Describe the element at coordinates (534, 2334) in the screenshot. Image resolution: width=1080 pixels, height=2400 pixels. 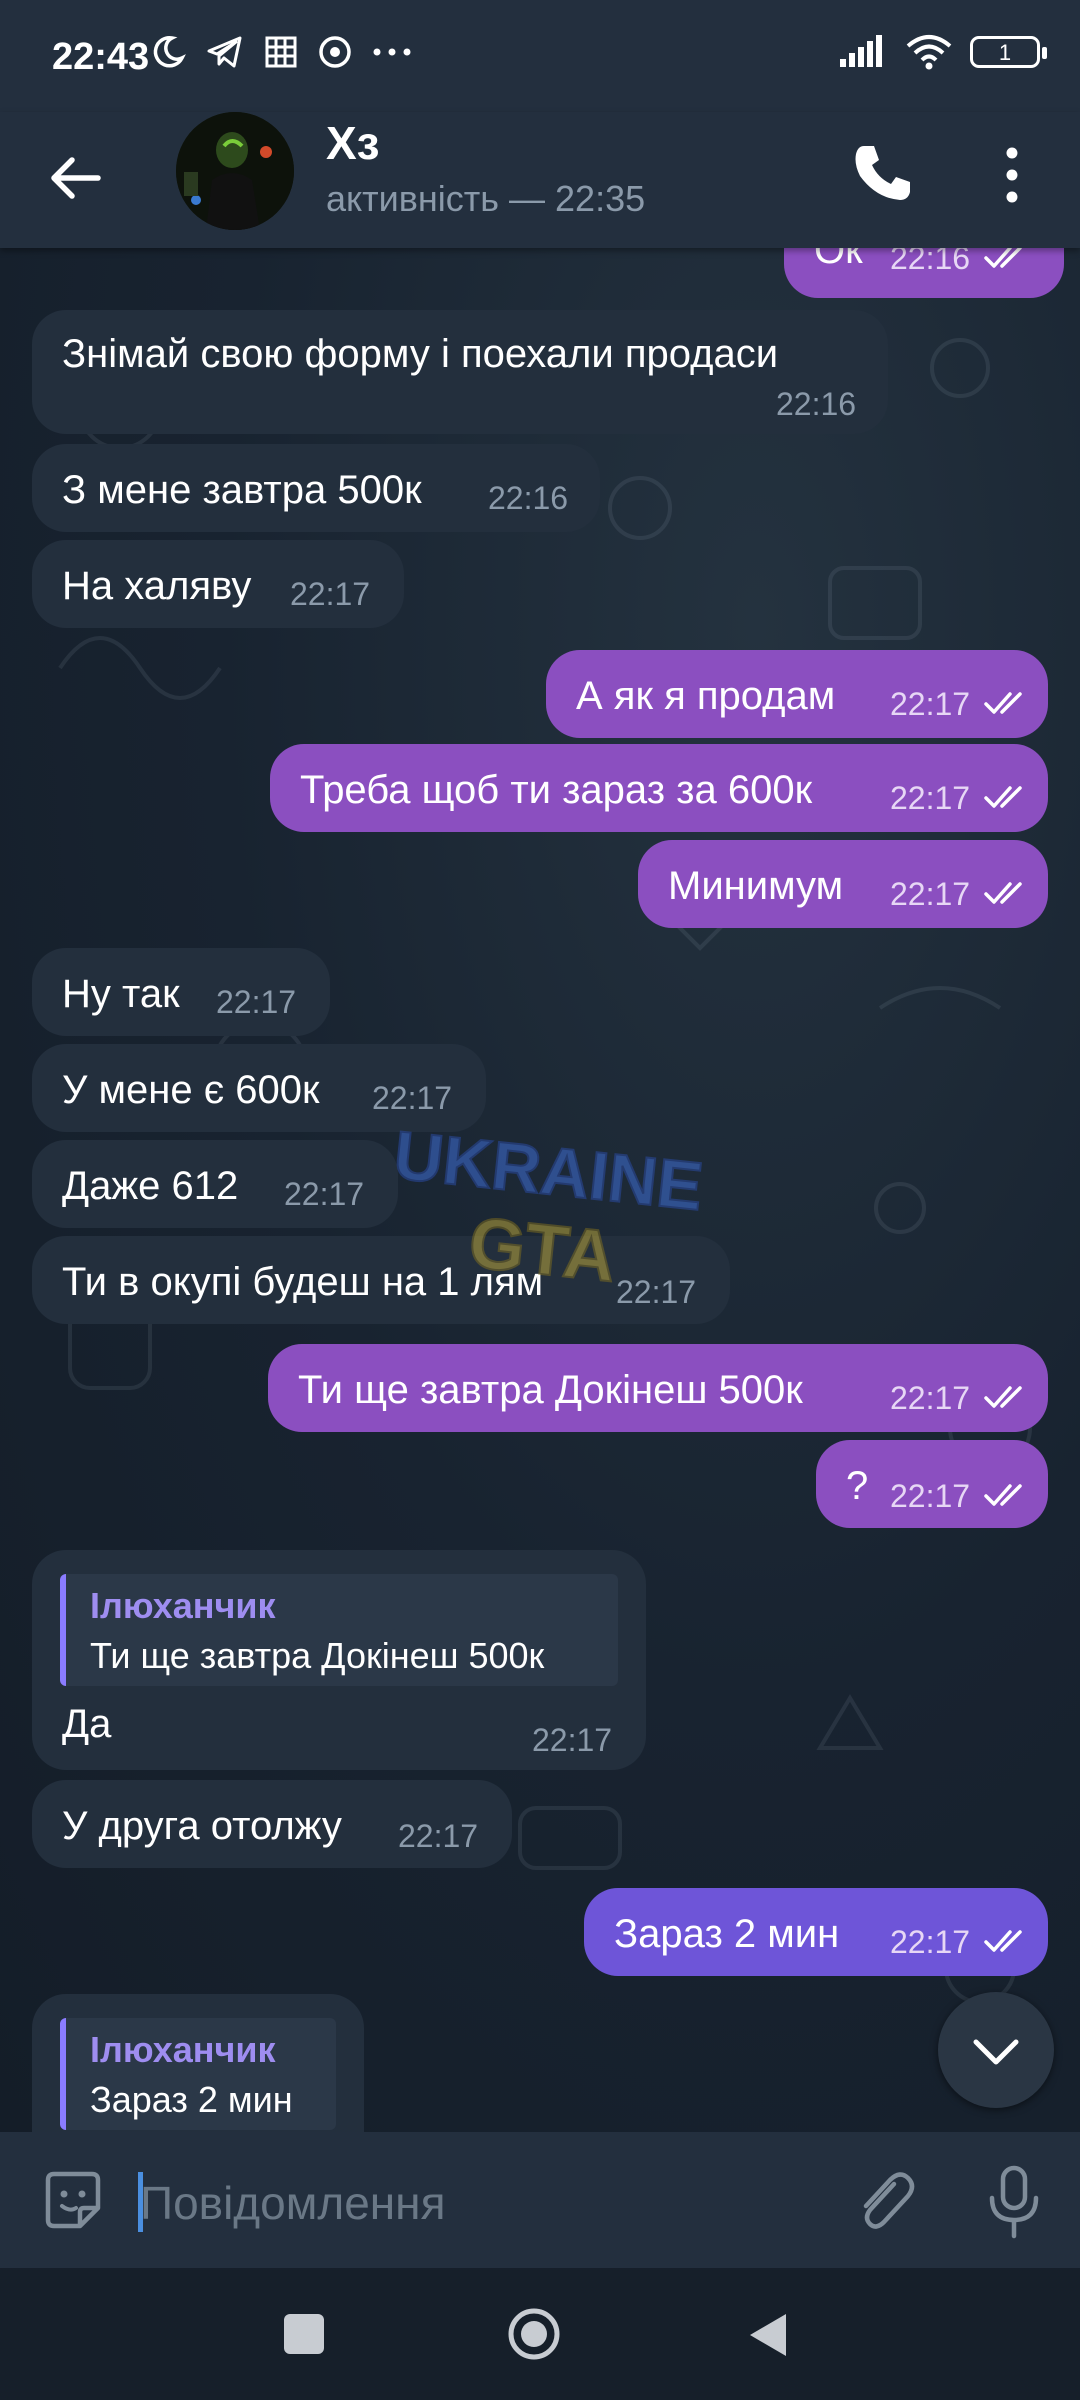
I see `home-icon` at that location.